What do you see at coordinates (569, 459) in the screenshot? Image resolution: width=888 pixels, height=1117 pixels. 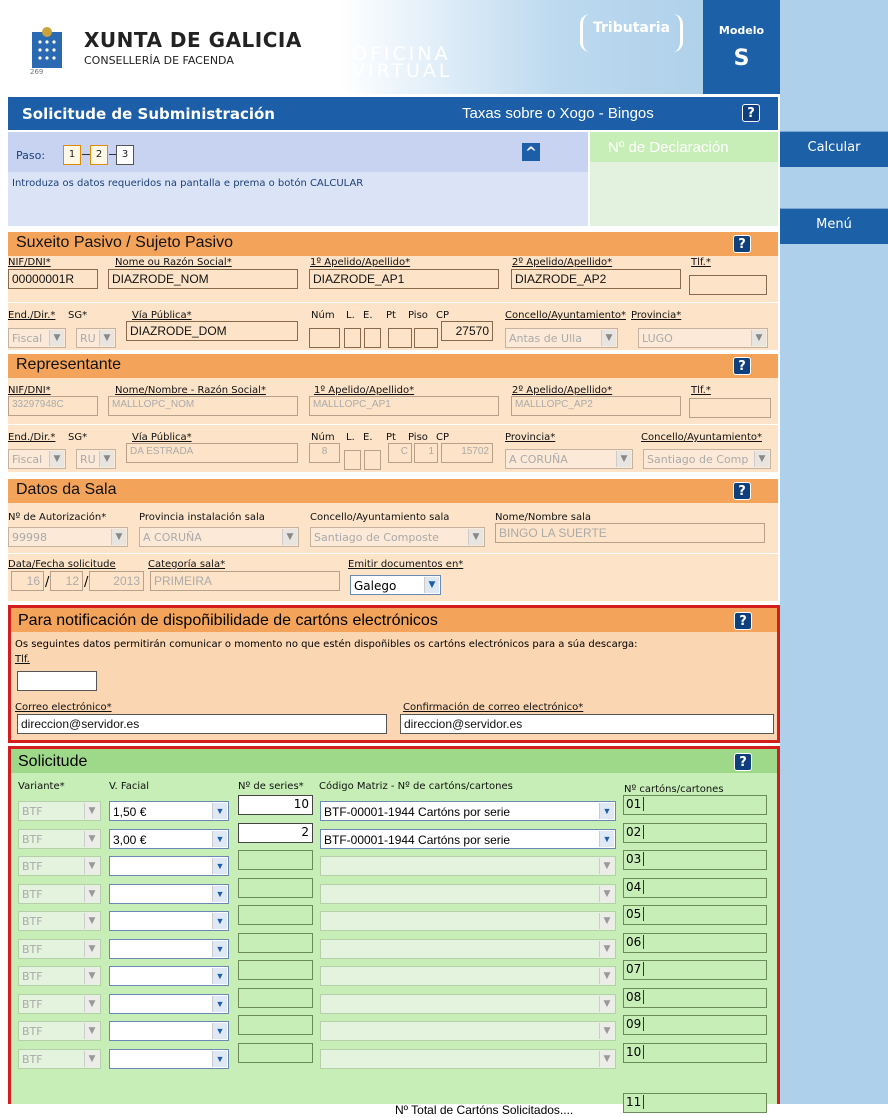 I see `provincia-select: A CORUÑA ▼` at bounding box center [569, 459].